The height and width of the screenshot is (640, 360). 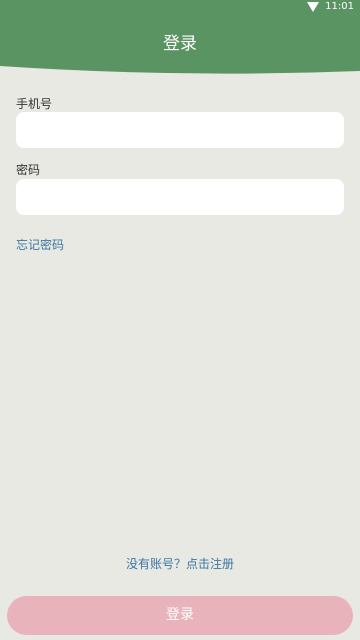 I want to click on register-link: 没有账号？点击注册, so click(x=180, y=564).